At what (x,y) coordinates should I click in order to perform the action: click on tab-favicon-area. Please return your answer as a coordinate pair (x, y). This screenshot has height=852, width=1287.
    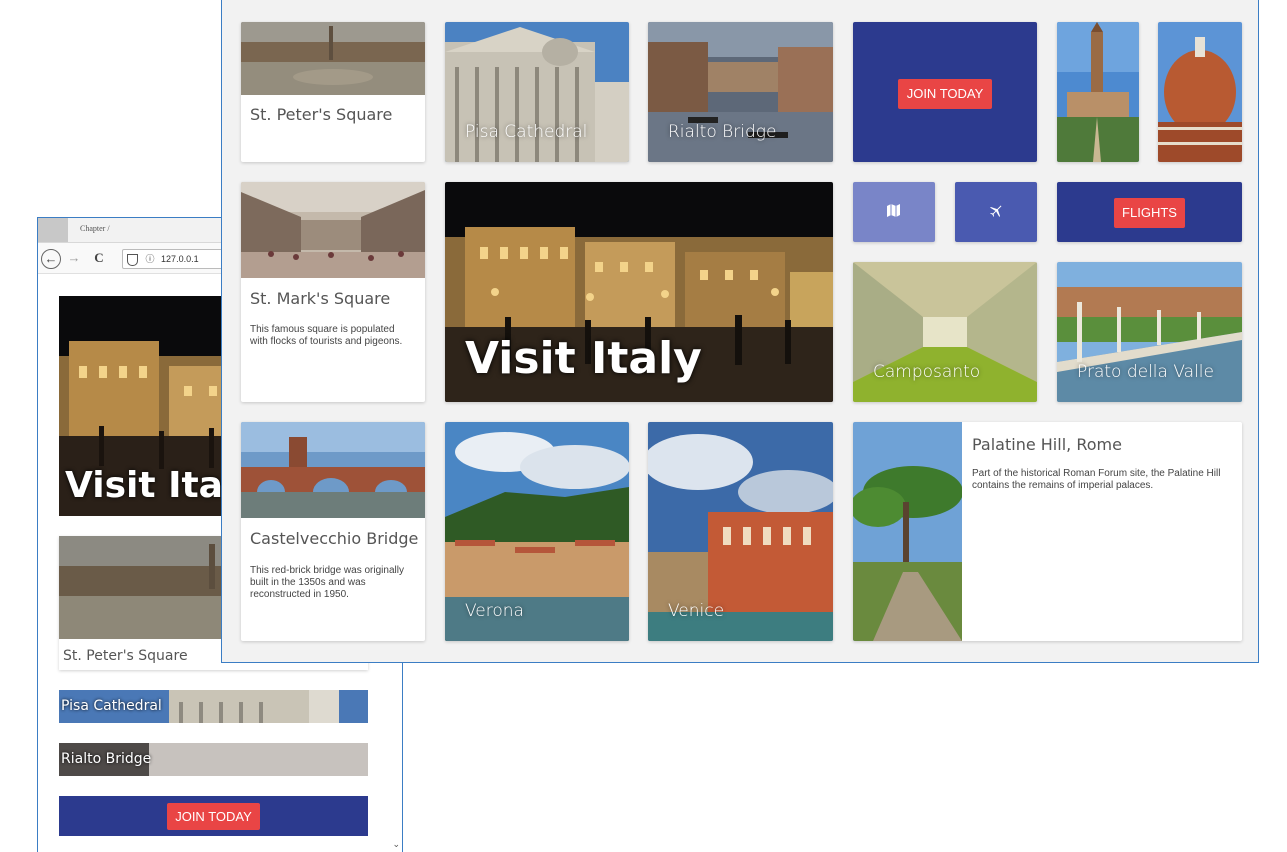
    Looking at the image, I should click on (53, 230).